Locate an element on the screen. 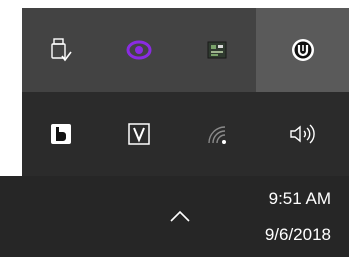 This screenshot has height=257, width=349. clock-date: 9/6/2018 is located at coordinates (297, 234).